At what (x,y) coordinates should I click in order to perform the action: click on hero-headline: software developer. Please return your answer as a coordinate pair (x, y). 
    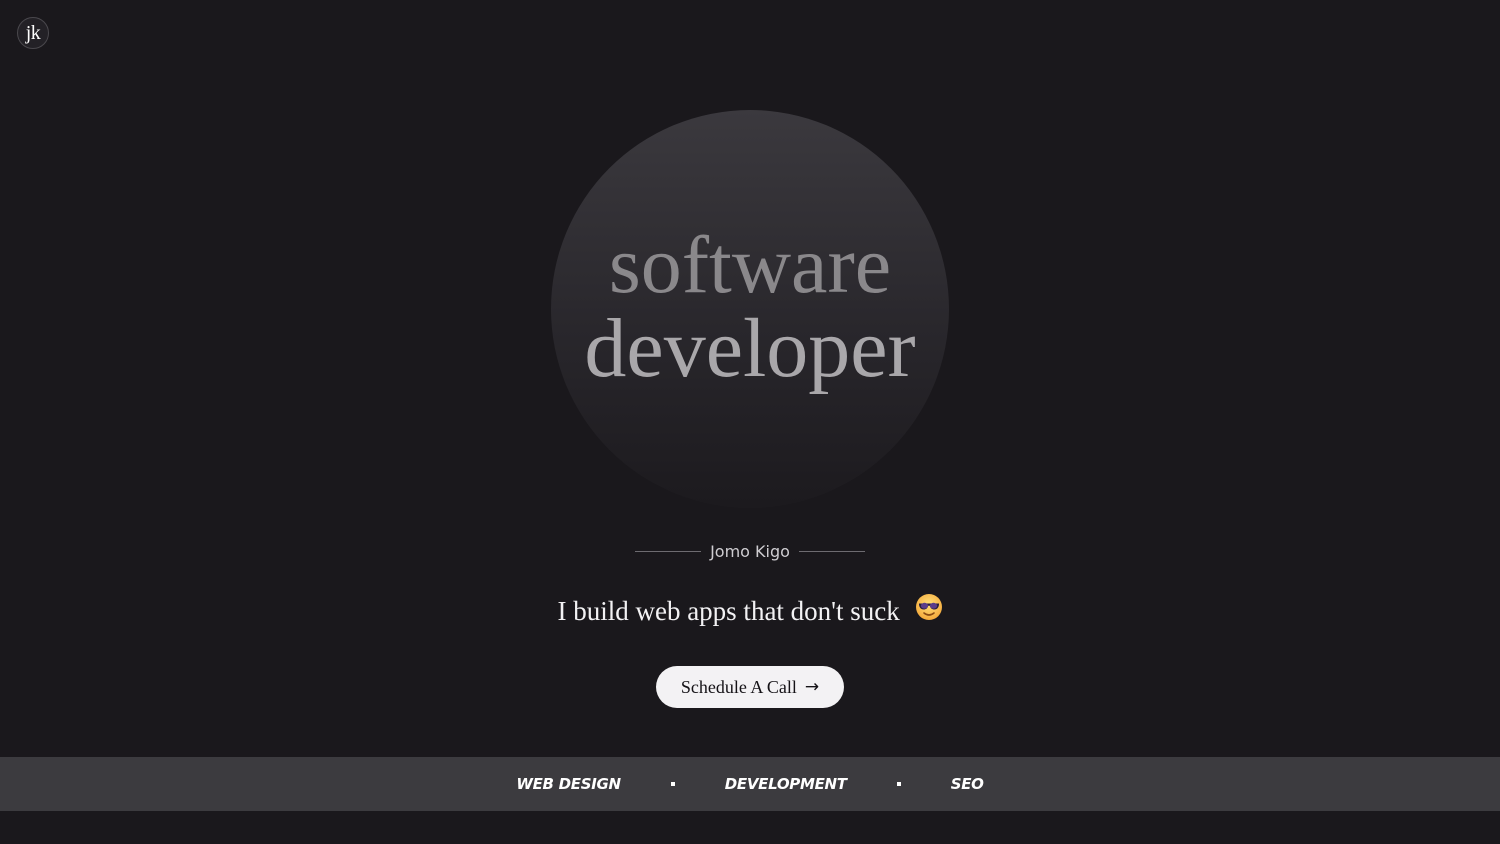
    Looking at the image, I should click on (750, 307).